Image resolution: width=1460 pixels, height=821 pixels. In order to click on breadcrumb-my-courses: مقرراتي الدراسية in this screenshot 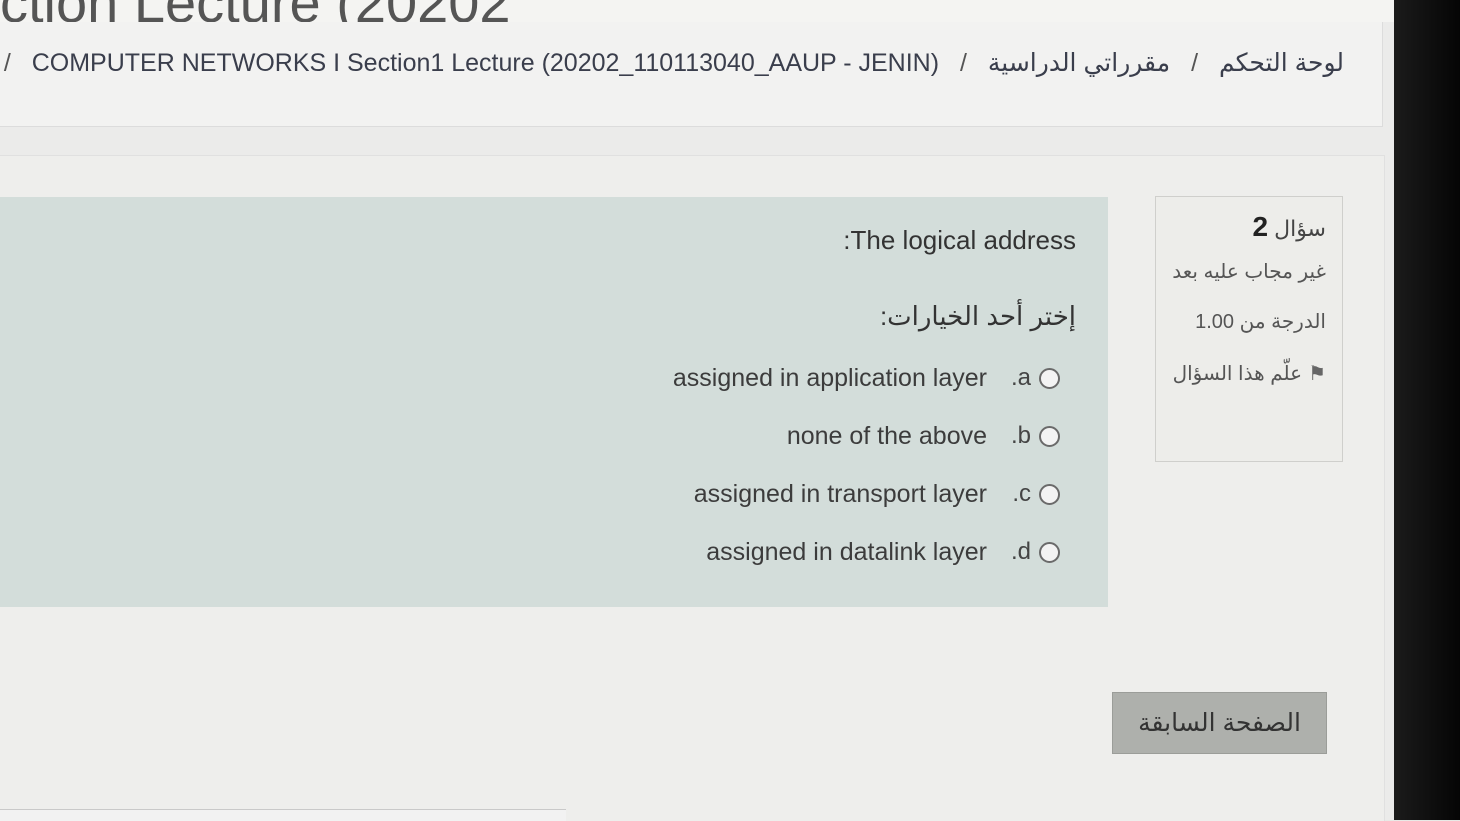, I will do `click(1079, 63)`.